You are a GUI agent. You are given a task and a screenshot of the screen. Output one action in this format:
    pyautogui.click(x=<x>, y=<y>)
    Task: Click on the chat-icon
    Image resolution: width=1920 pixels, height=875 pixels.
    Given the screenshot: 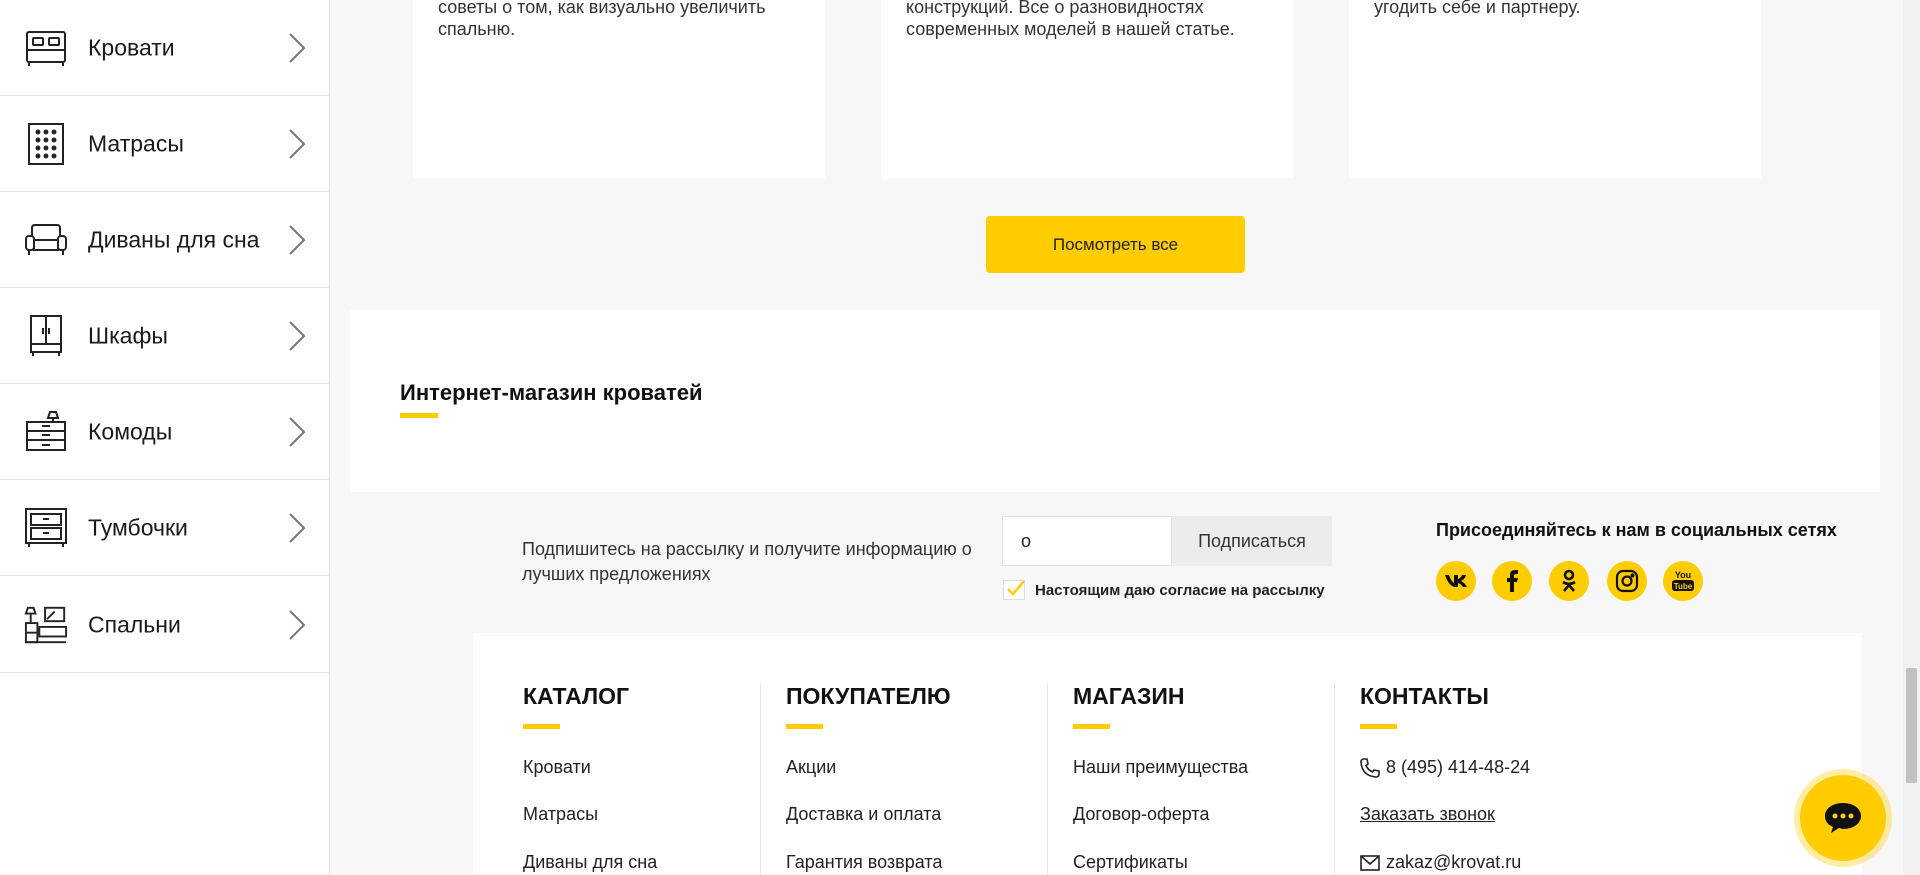 What is the action you would take?
    pyautogui.click(x=1843, y=818)
    